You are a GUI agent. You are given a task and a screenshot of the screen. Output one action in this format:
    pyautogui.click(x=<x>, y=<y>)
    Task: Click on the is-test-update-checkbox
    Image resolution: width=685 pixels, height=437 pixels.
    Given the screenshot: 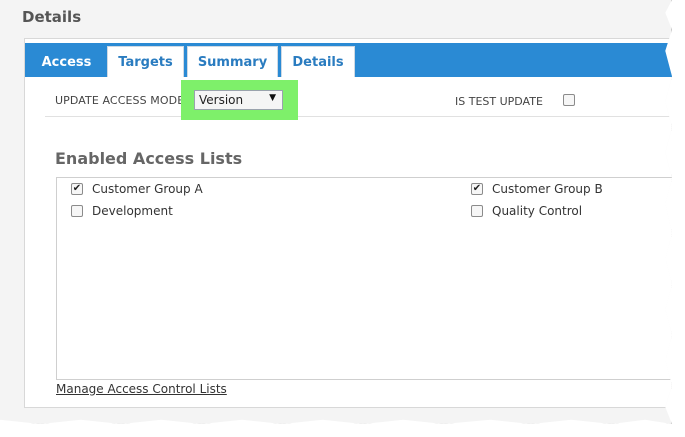 What is the action you would take?
    pyautogui.click(x=569, y=100)
    